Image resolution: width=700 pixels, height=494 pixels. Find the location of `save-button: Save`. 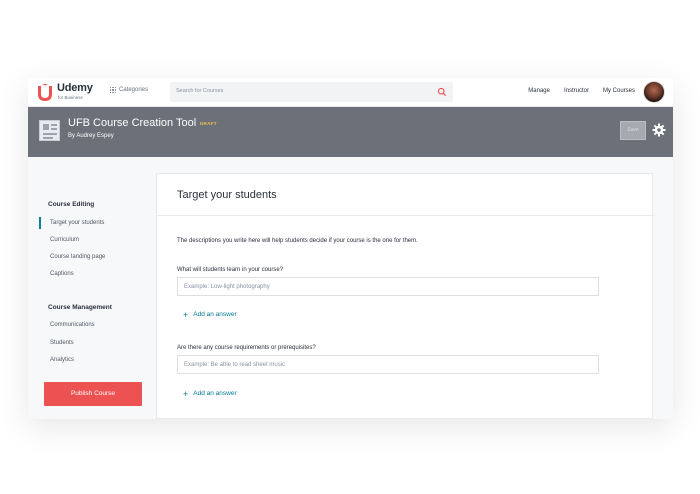

save-button: Save is located at coordinates (633, 130).